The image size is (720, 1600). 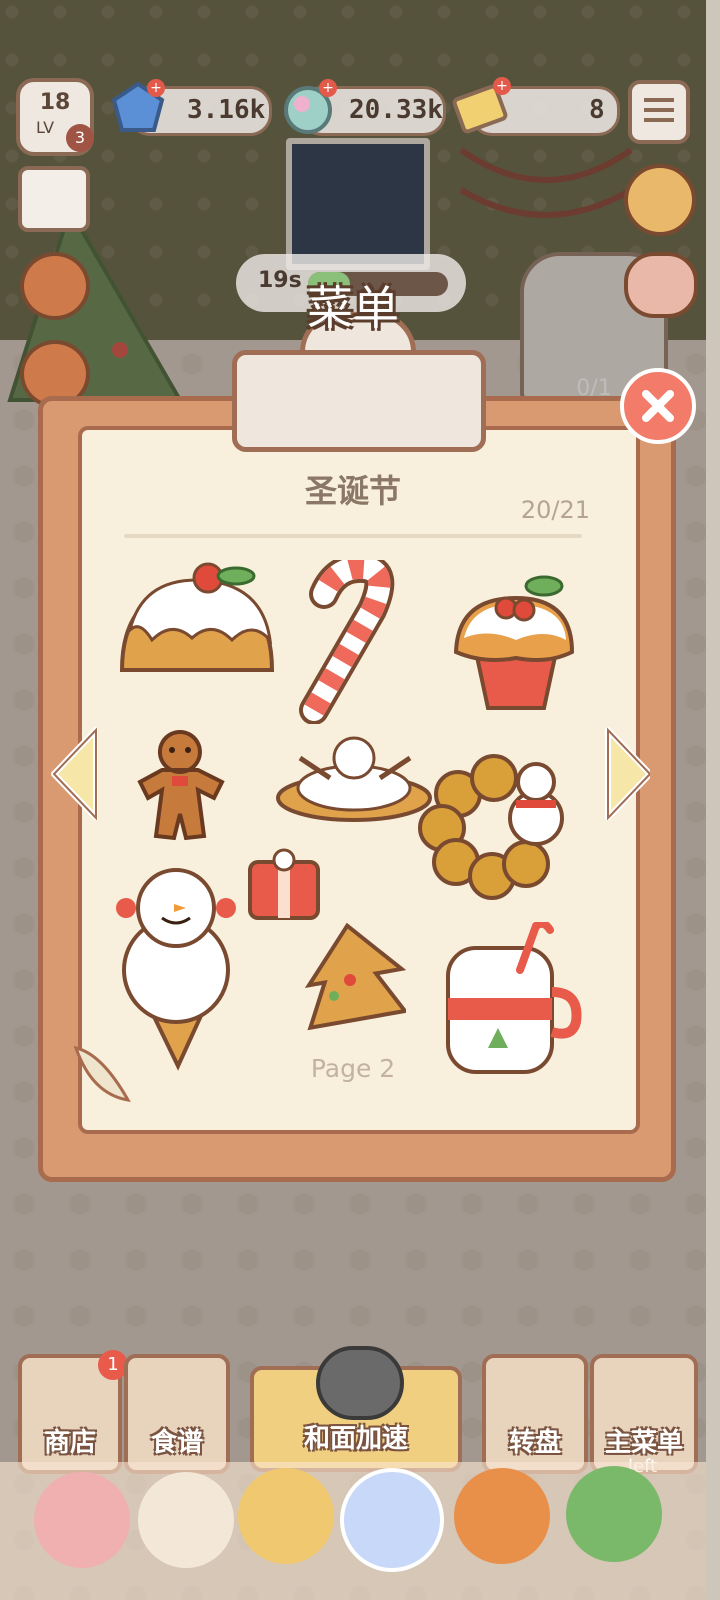 I want to click on orb-count: 20.33k, so click(x=396, y=110).